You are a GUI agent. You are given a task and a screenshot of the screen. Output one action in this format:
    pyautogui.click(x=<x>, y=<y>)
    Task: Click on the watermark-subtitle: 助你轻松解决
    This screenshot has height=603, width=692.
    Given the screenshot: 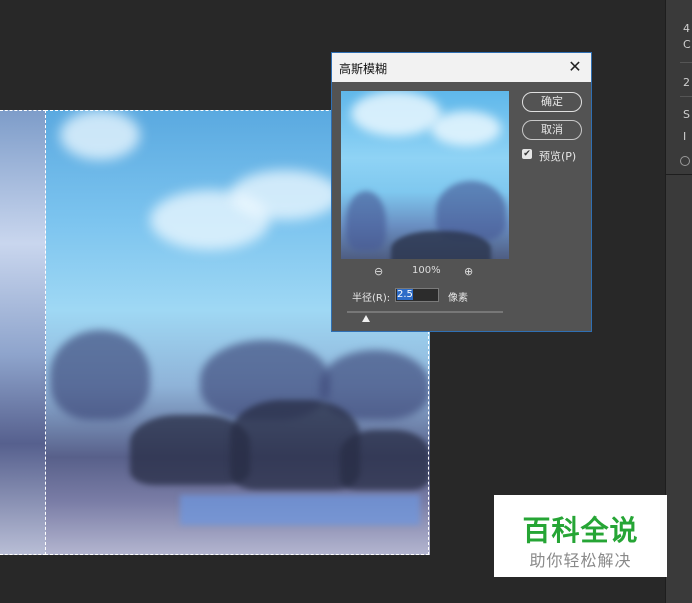 What is the action you would take?
    pyautogui.click(x=580, y=560)
    